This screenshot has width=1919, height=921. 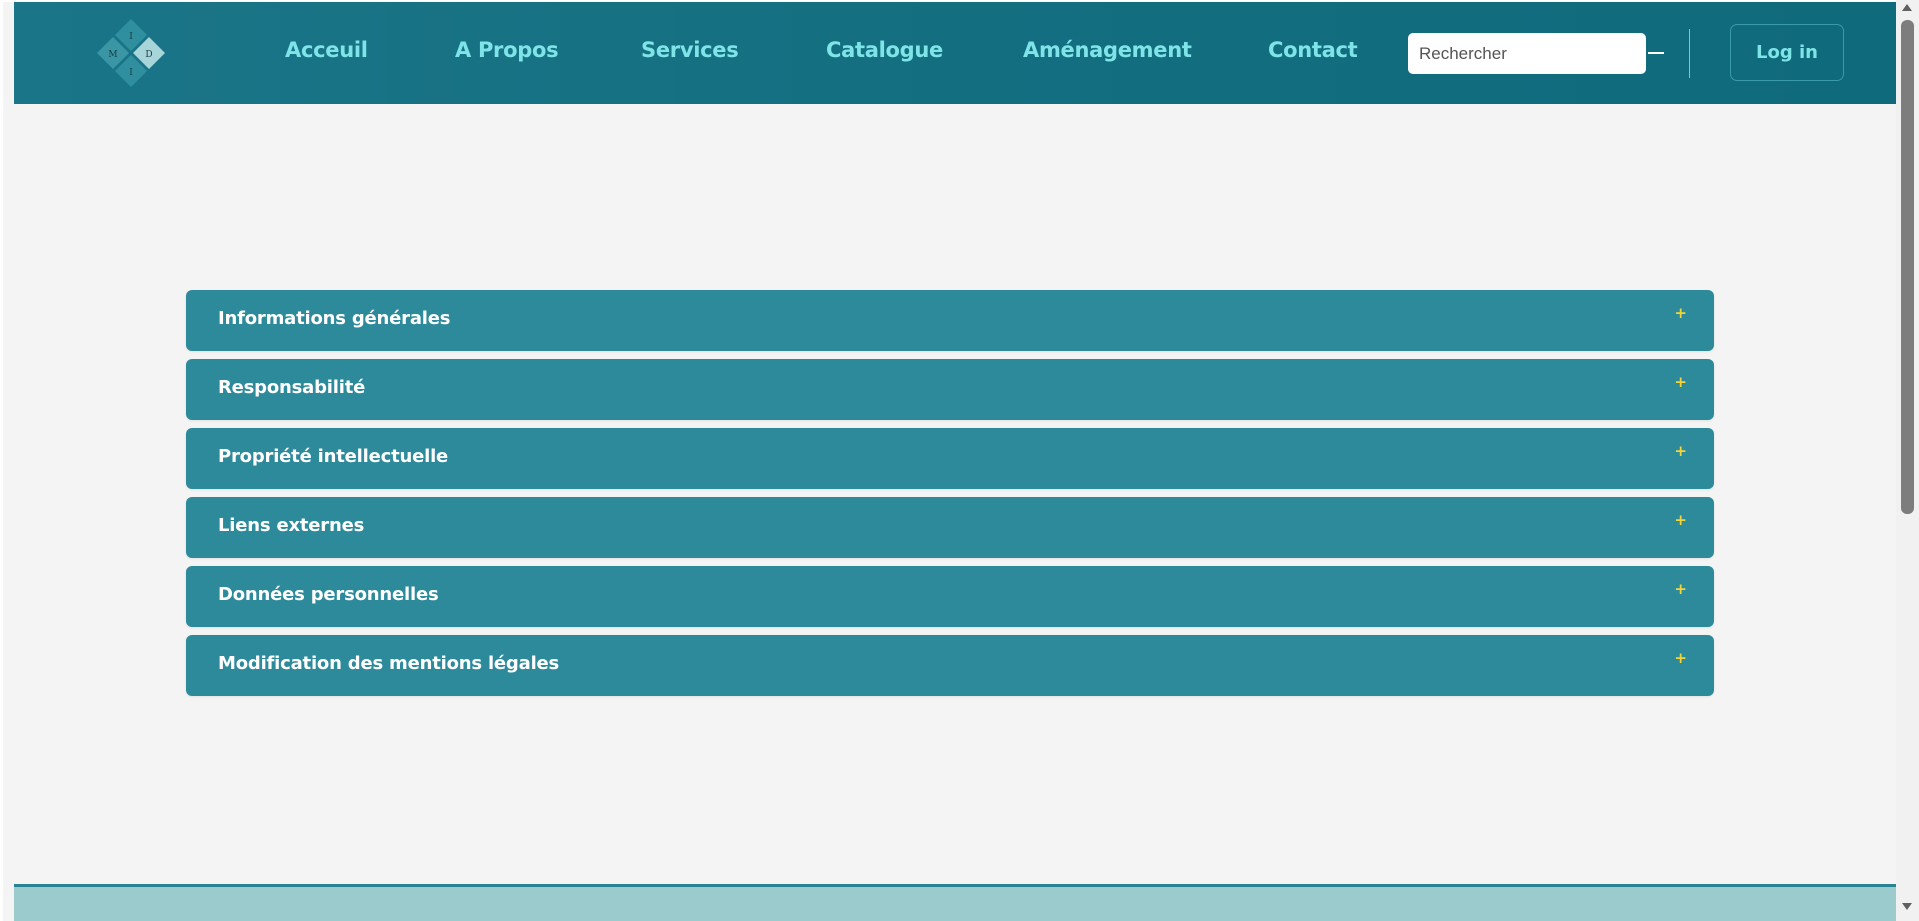 I want to click on accordion-item-modification-mentions-legales: Modification des mentions légales +, so click(x=950, y=665).